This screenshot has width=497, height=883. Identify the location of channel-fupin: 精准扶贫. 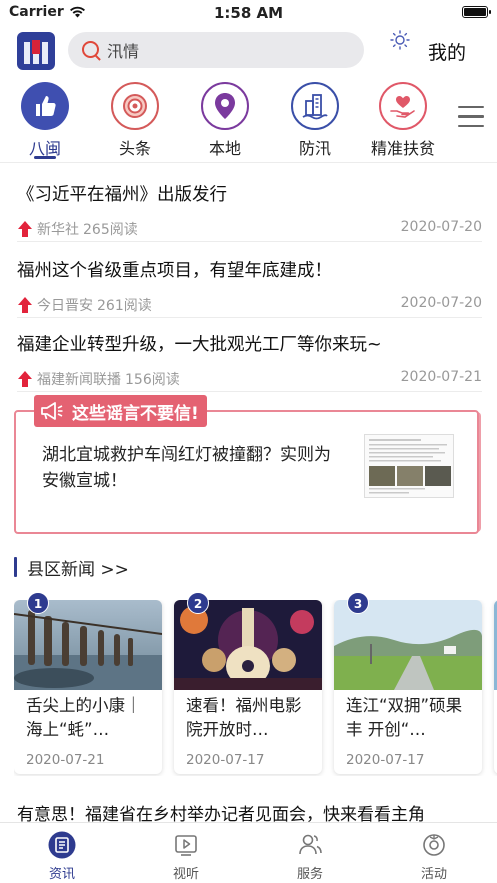
(403, 120).